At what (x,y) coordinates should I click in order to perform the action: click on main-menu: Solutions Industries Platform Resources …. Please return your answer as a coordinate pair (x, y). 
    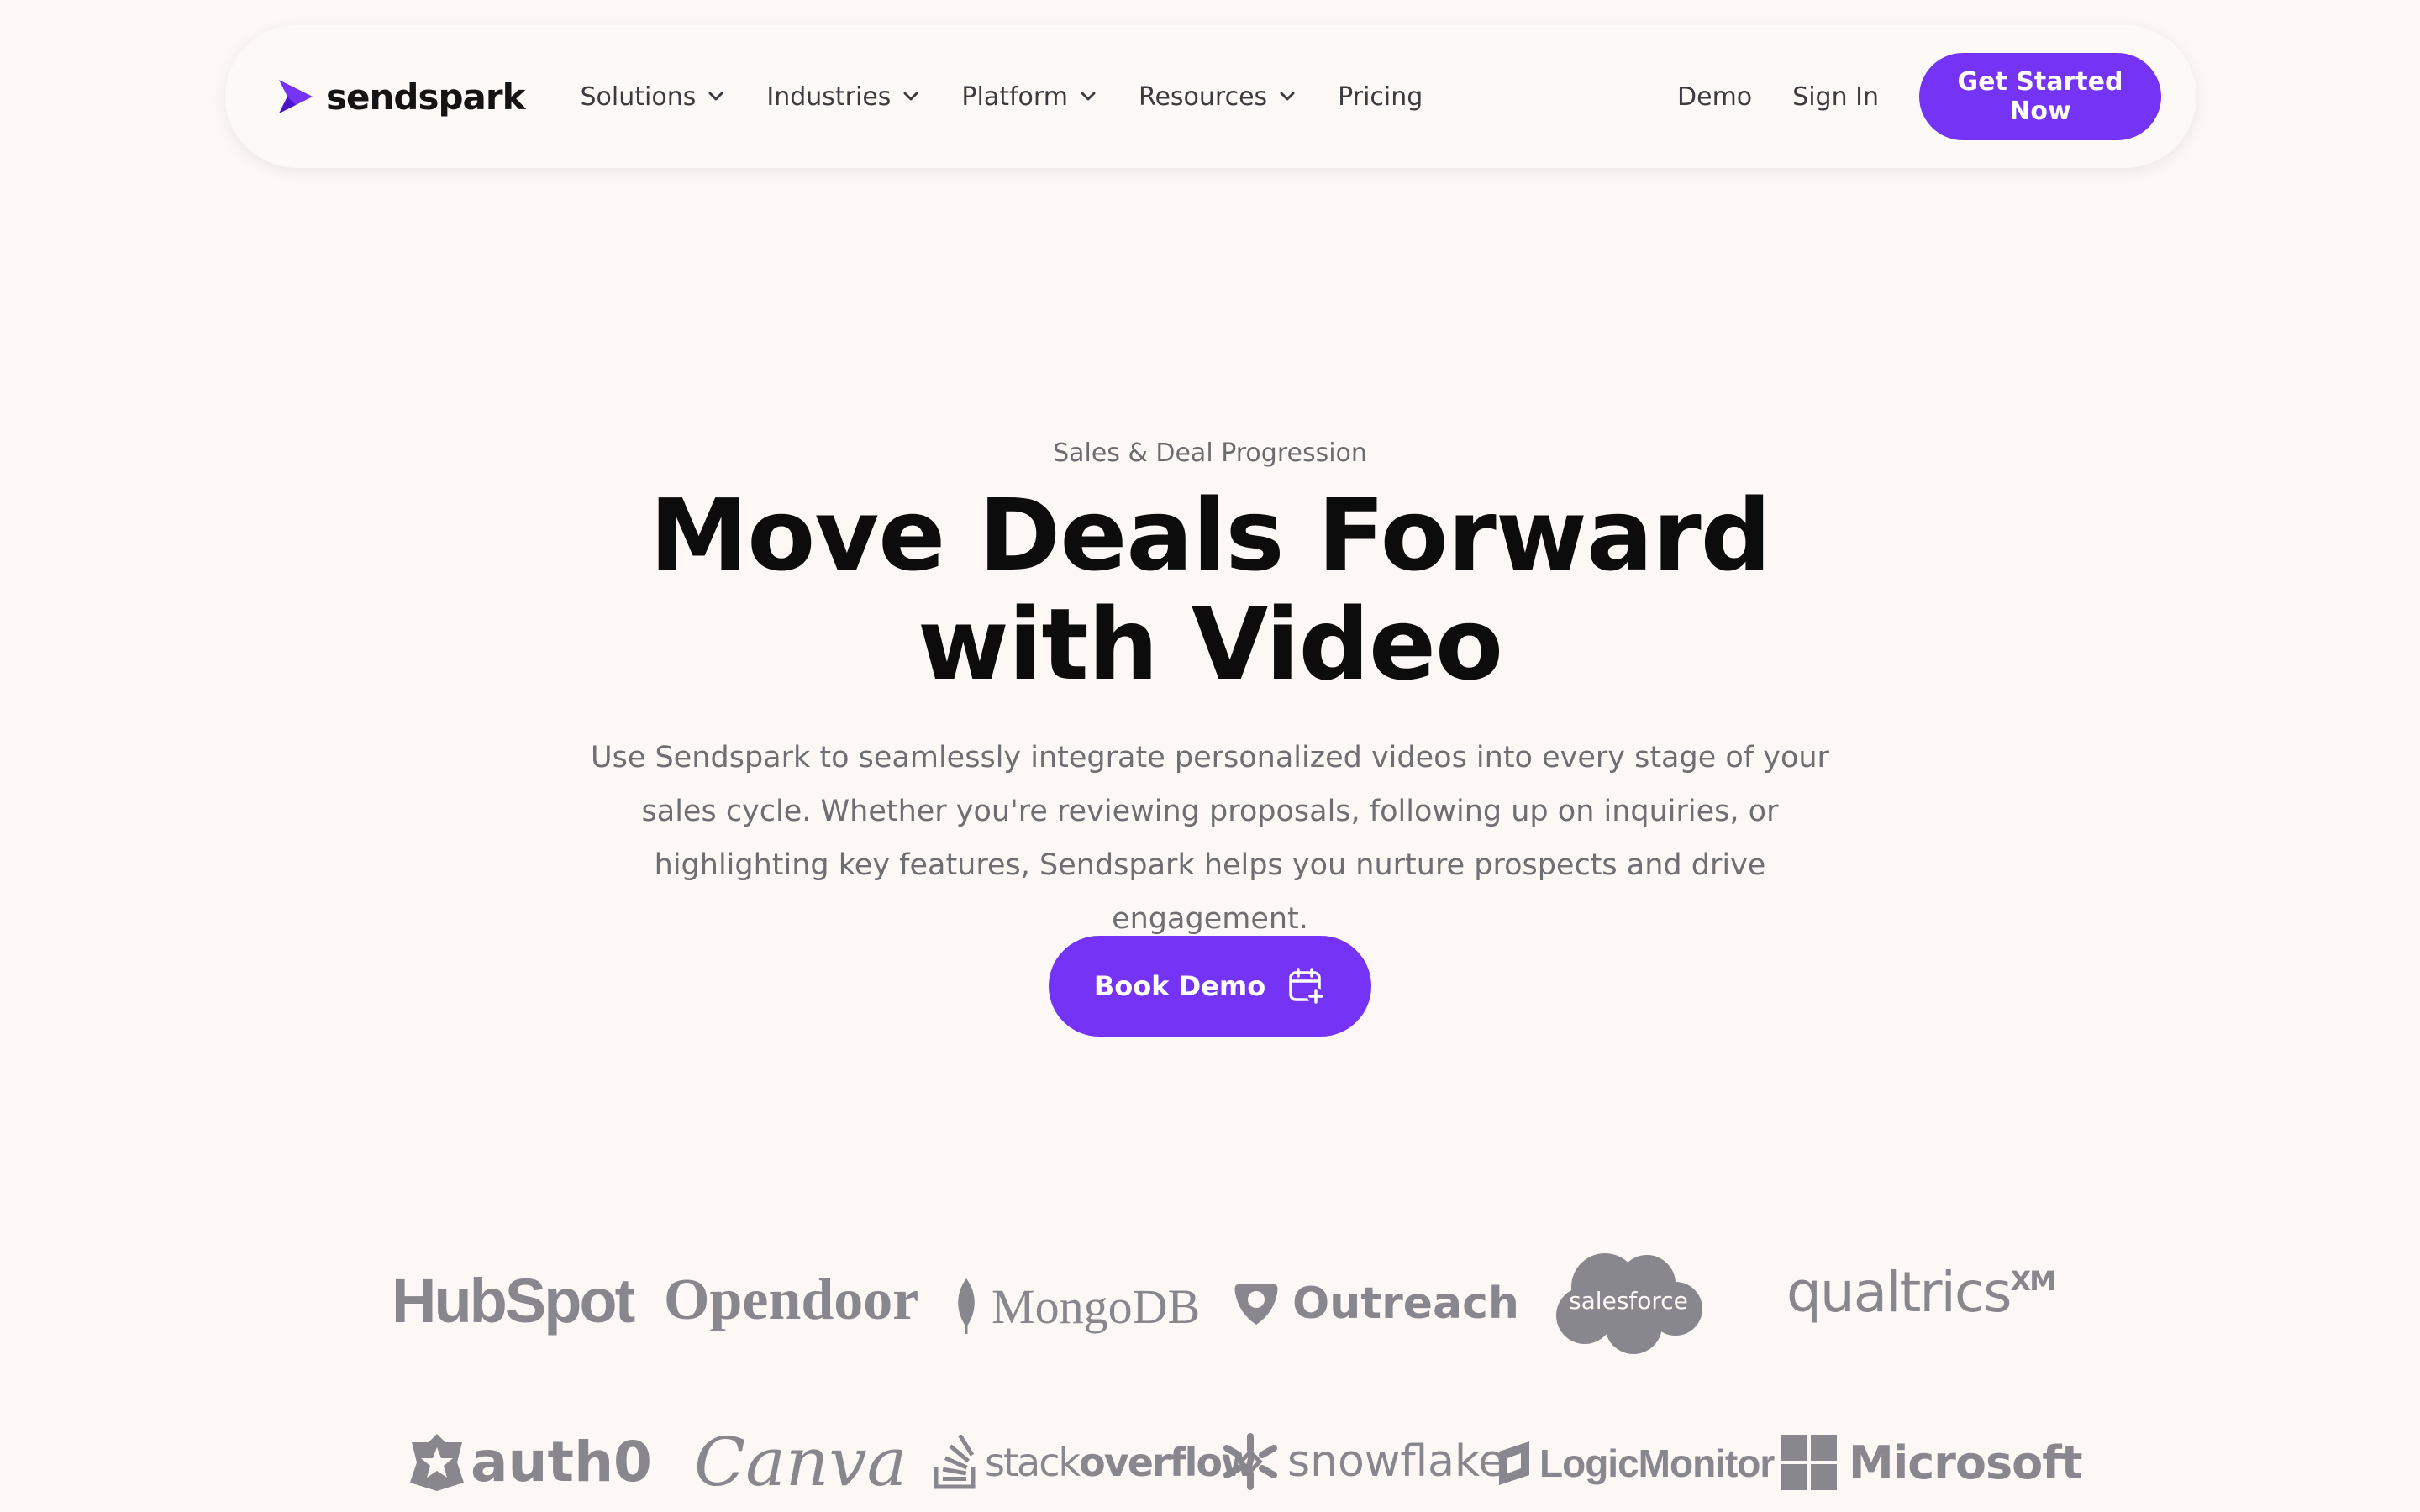
    Looking at the image, I should click on (1002, 97).